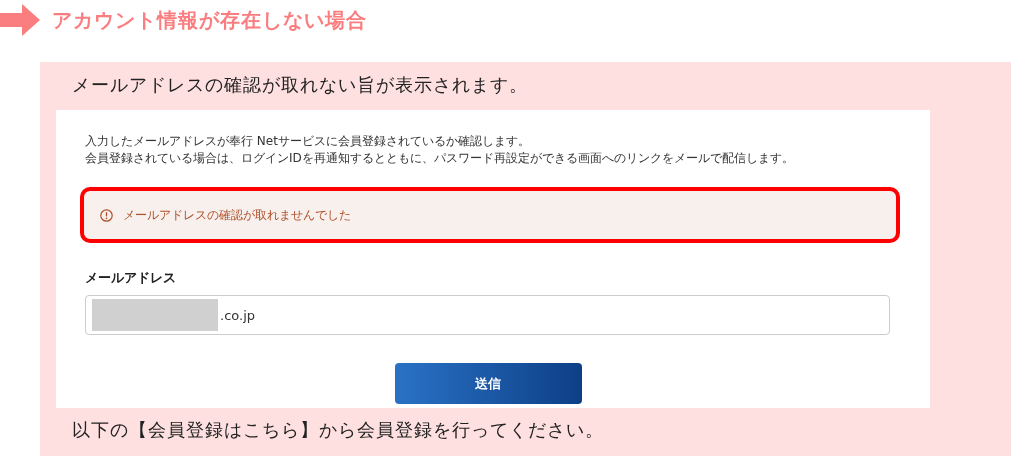 The height and width of the screenshot is (456, 1011). I want to click on arrow-icon, so click(20, 20).